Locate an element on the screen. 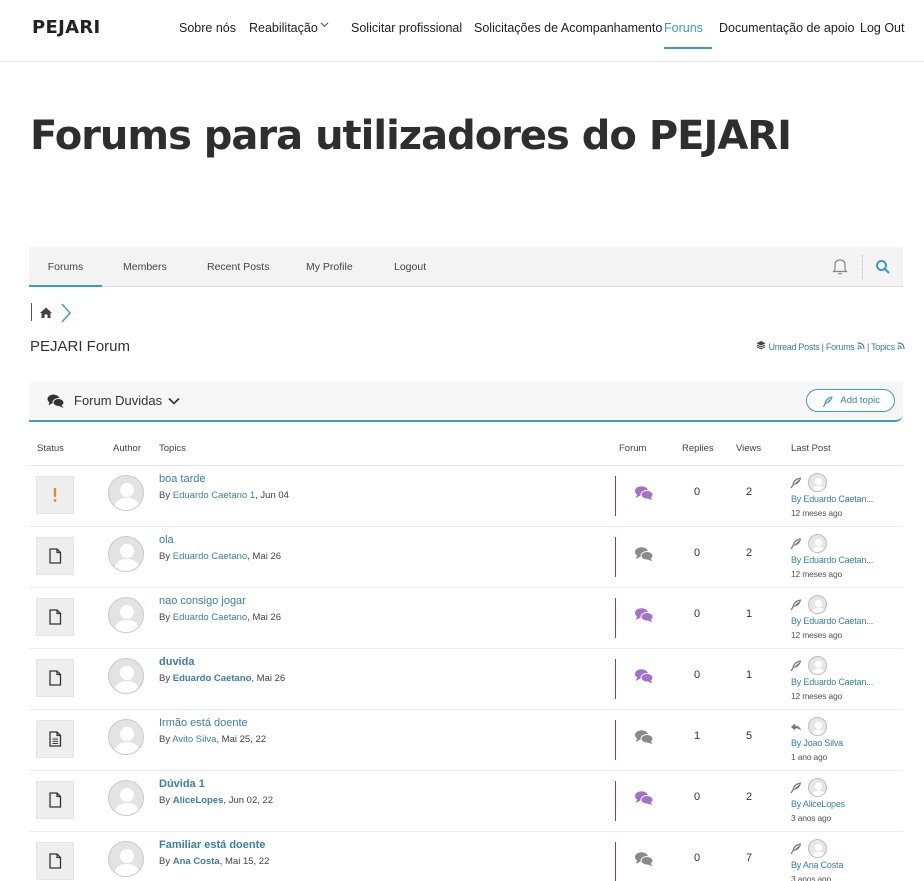 The height and width of the screenshot is (881, 924). nav-solicitar-profissional: Solicitar profissional is located at coordinates (406, 28).